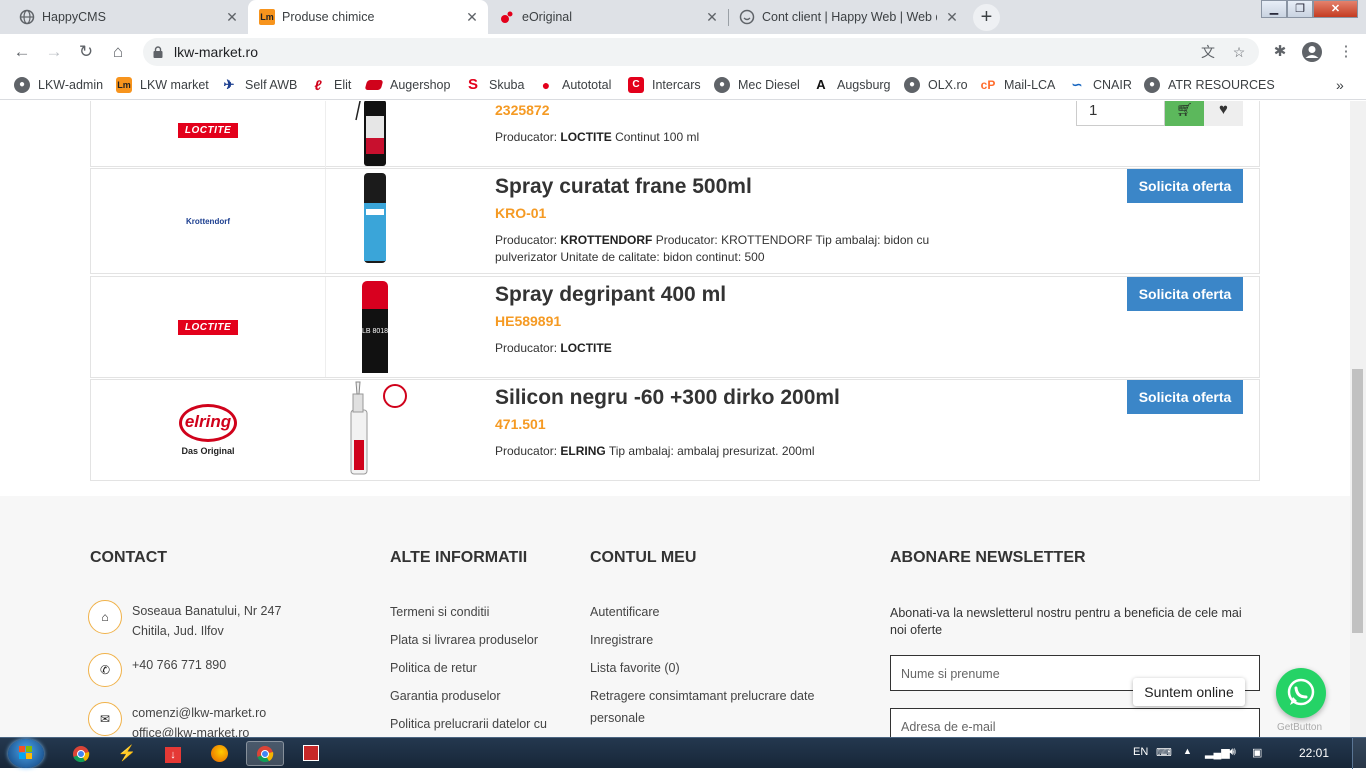  I want to click on taskbar-chrome-active, so click(265, 753).